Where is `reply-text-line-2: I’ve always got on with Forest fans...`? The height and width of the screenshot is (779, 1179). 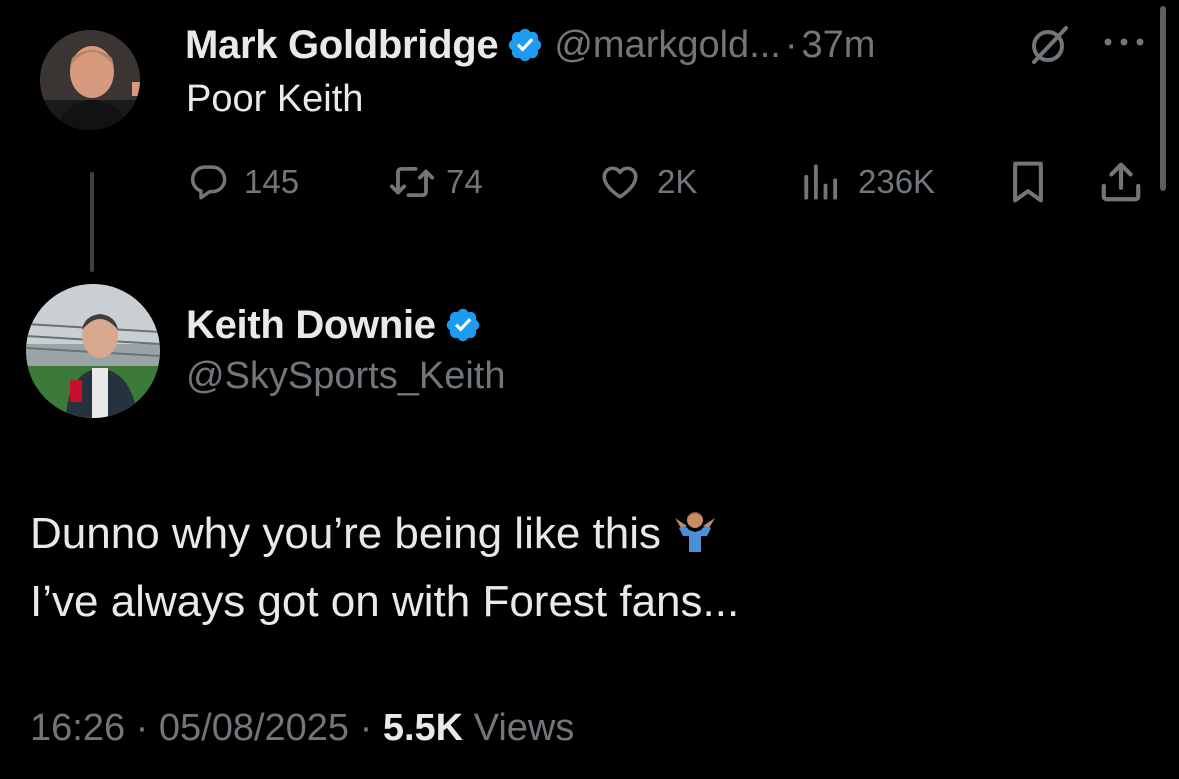
reply-text-line-2: I’ve always got on with Forest fans... is located at coordinates (385, 601).